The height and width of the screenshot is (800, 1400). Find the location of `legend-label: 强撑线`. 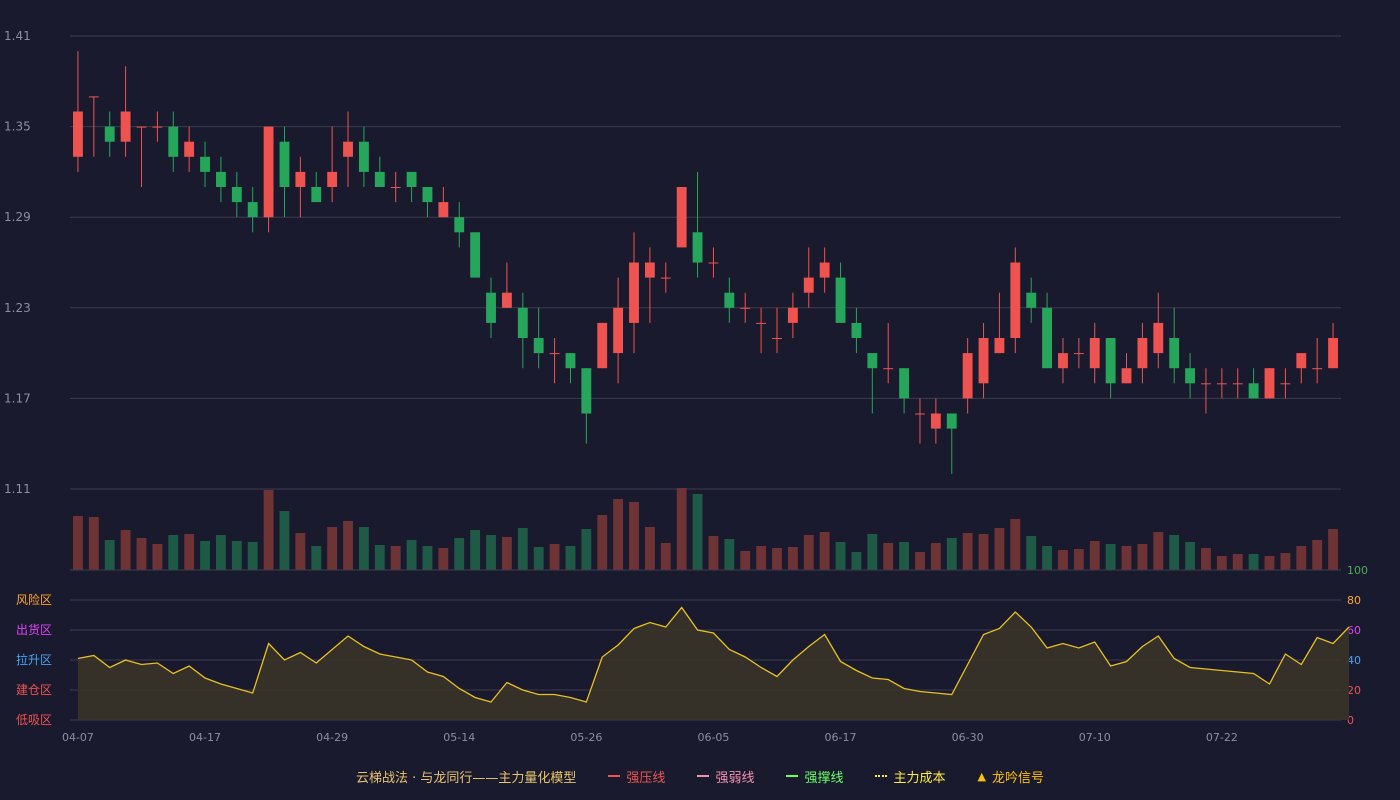

legend-label: 强撑线 is located at coordinates (824, 778).